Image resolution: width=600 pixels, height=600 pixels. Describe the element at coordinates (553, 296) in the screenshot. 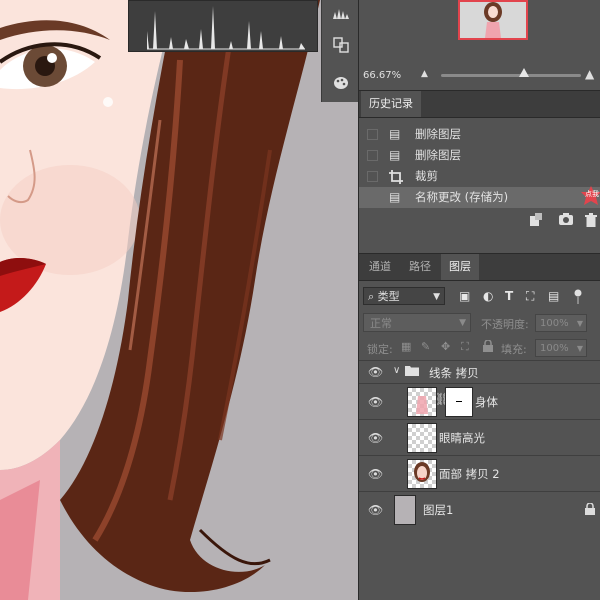

I see `filter-smart-object-icon: ▤` at that location.